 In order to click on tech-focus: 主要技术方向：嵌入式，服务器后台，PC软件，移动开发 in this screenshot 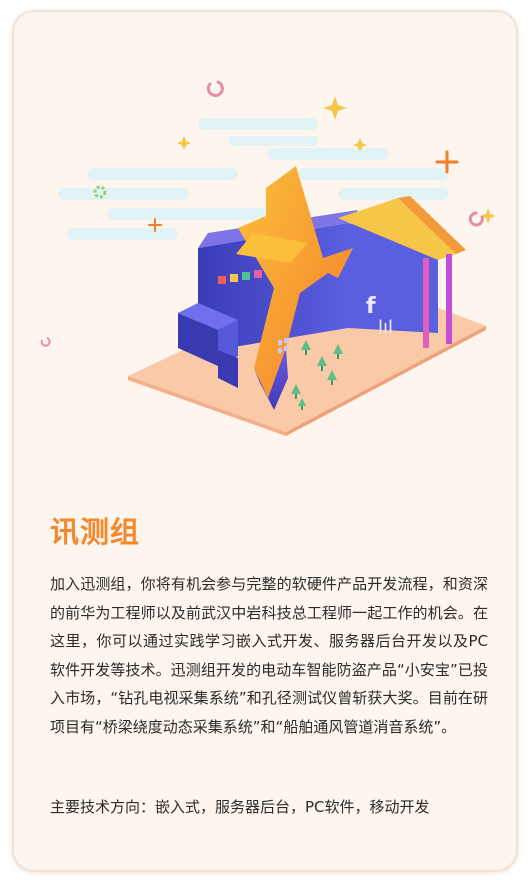, I will do `click(240, 807)`.